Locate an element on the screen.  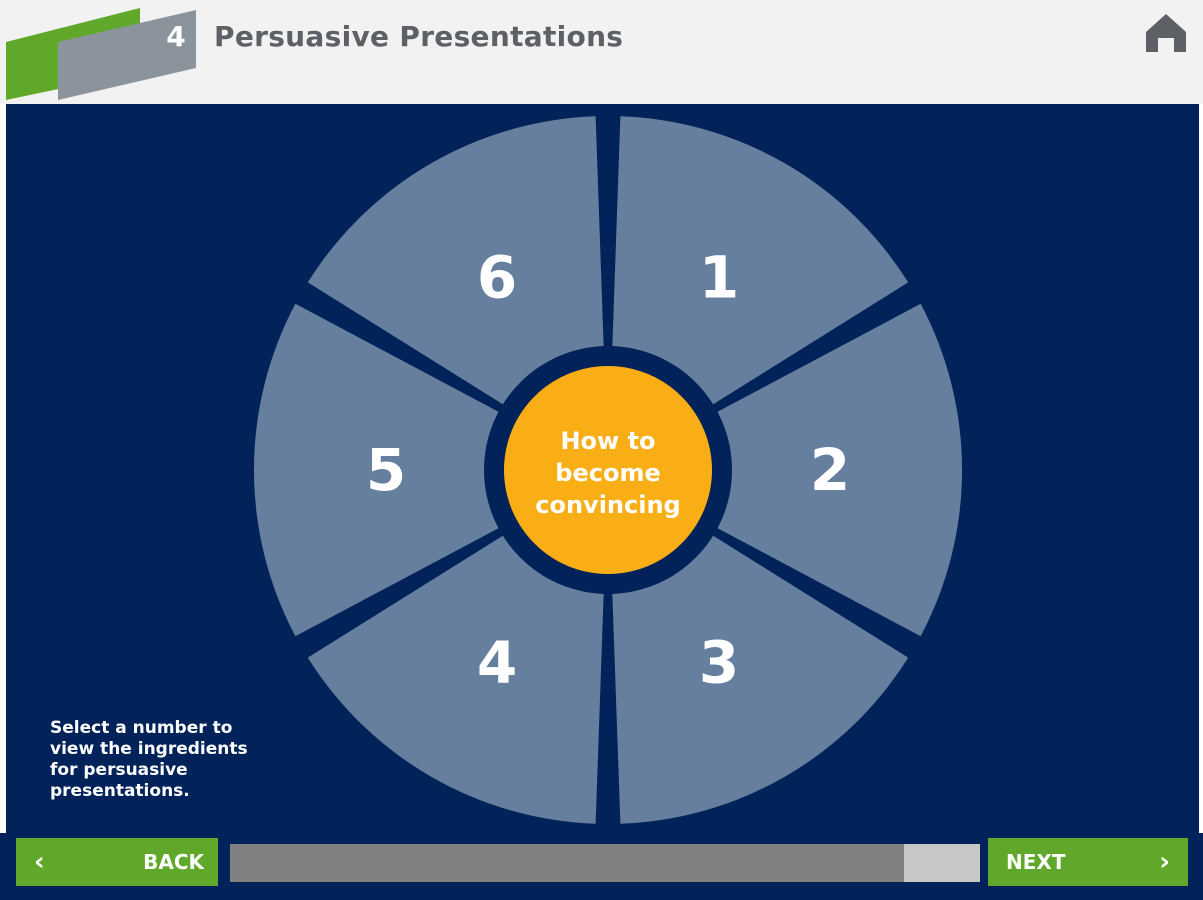
wheel-segment-number-1: 1 is located at coordinates (719, 278).